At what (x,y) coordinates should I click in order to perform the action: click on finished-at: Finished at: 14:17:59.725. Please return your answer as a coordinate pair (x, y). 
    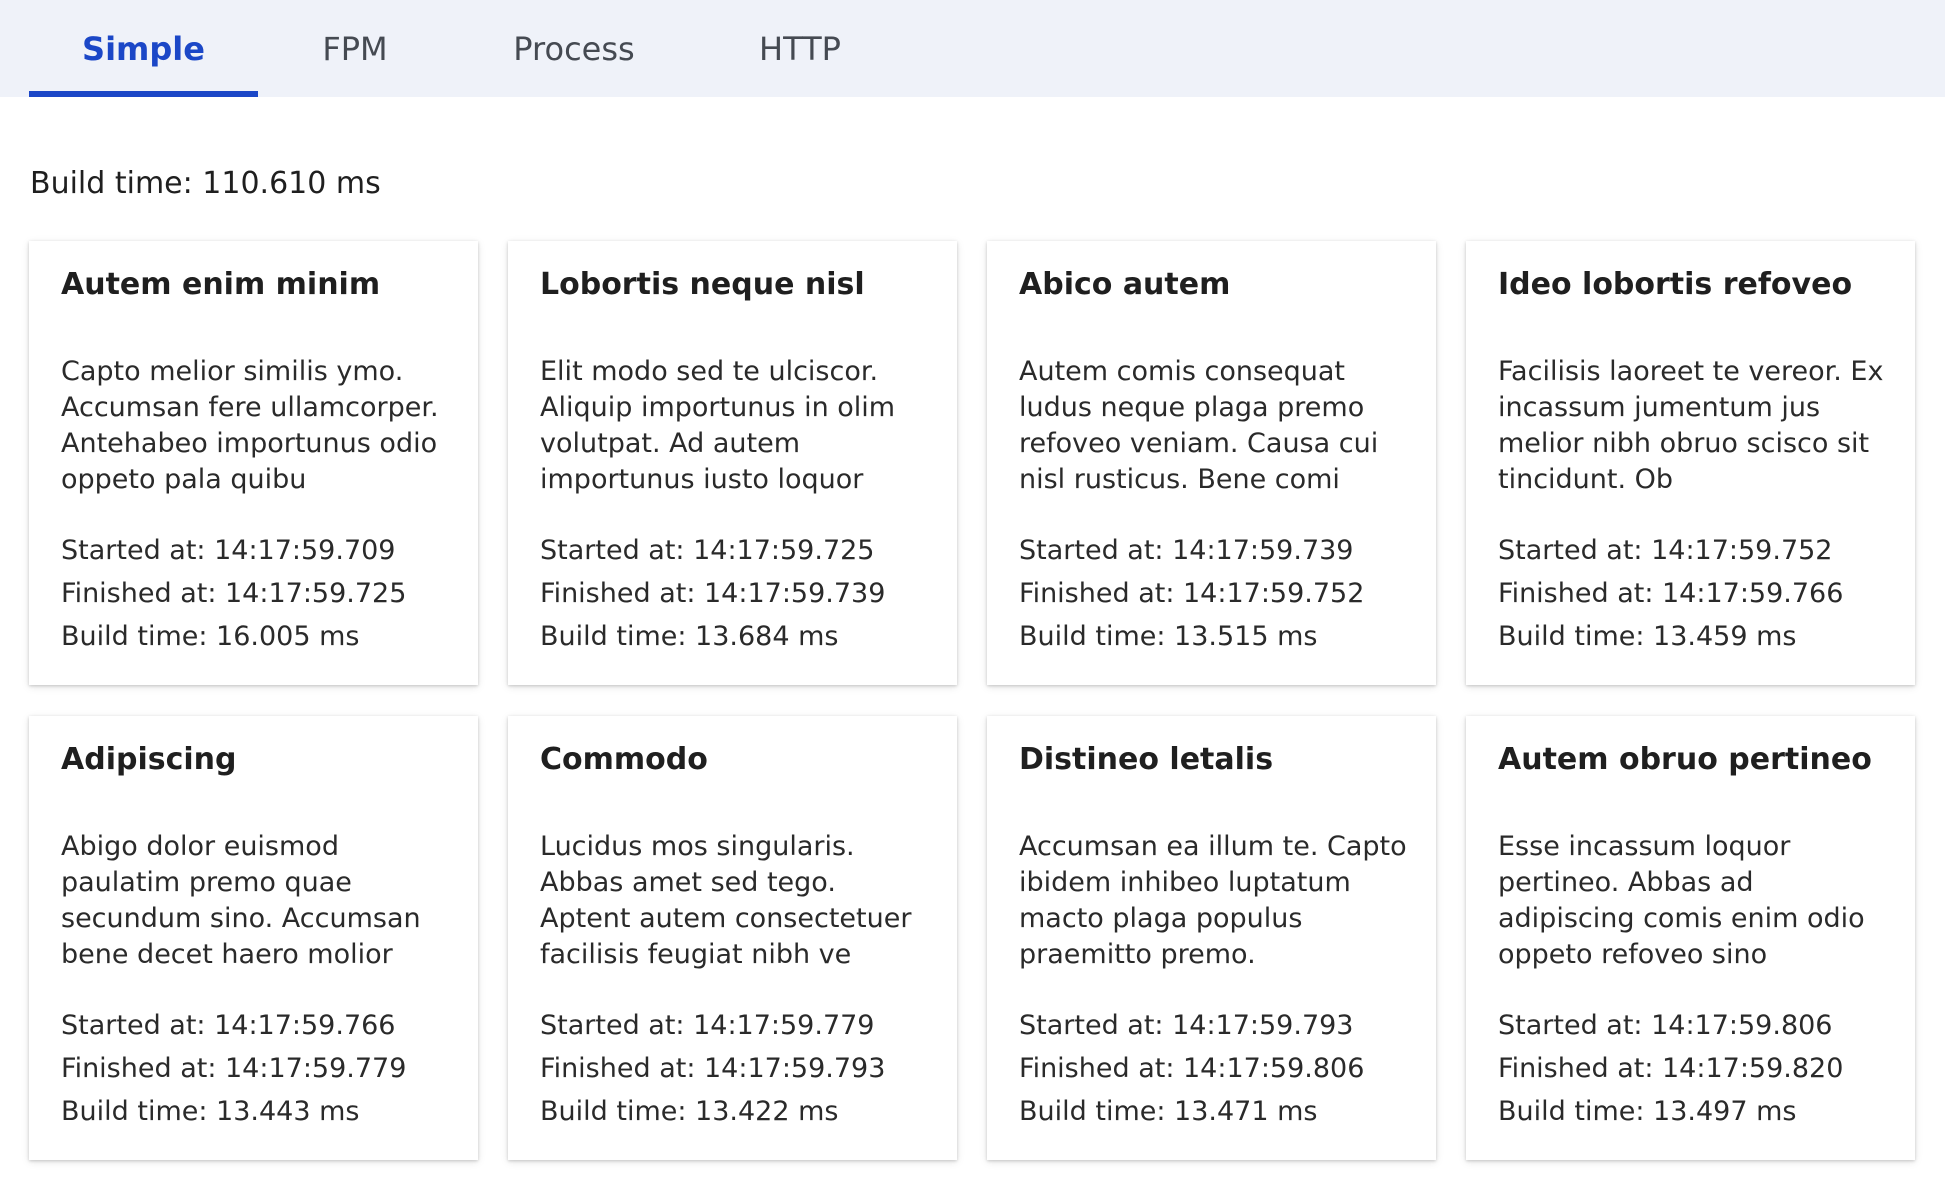
    Looking at the image, I should click on (234, 593).